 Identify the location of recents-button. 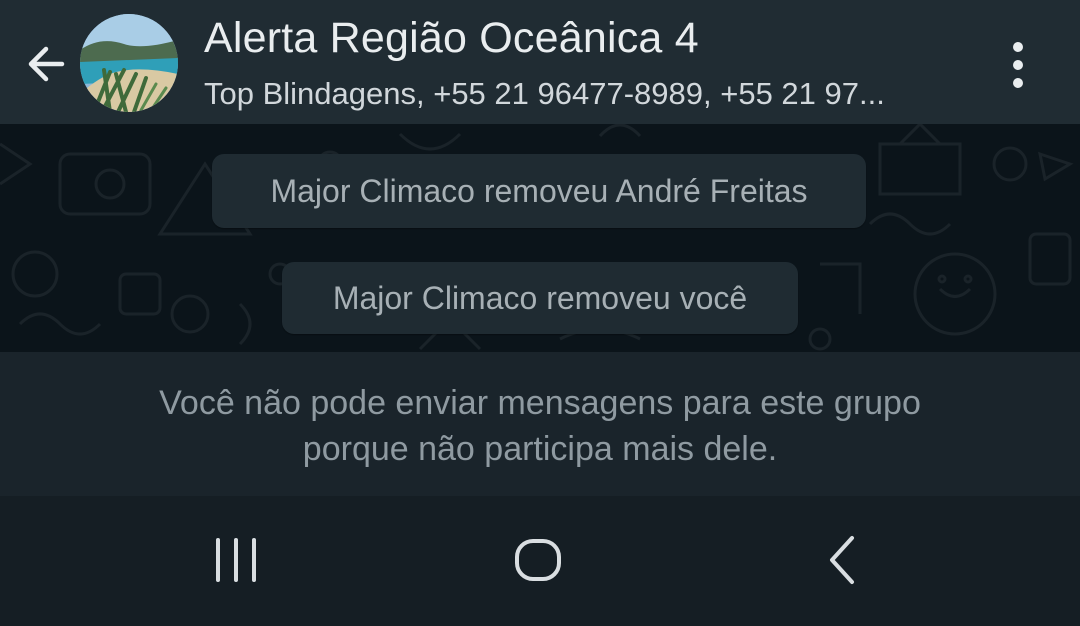
(236, 560).